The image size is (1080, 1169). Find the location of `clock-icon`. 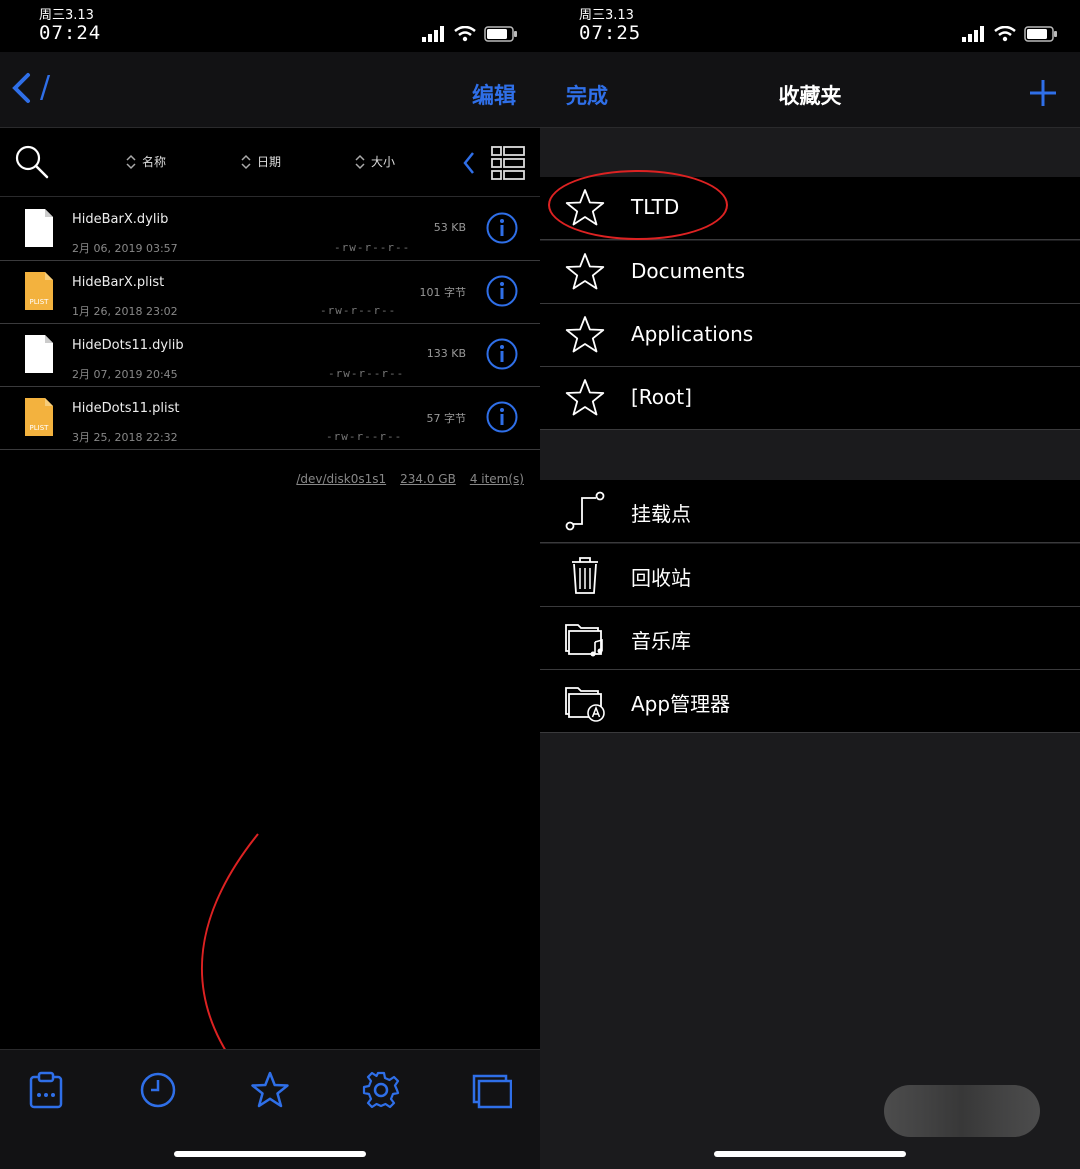

clock-icon is located at coordinates (158, 1090).